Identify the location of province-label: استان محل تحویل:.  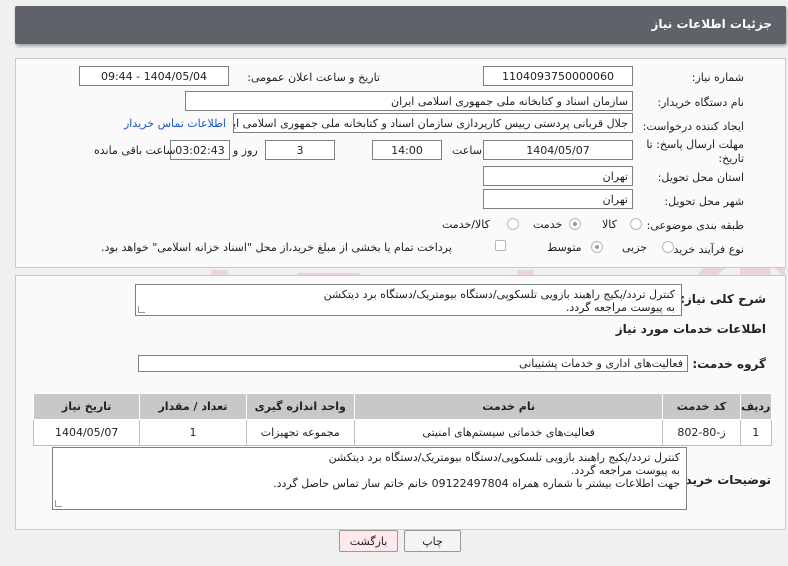
(700, 177).